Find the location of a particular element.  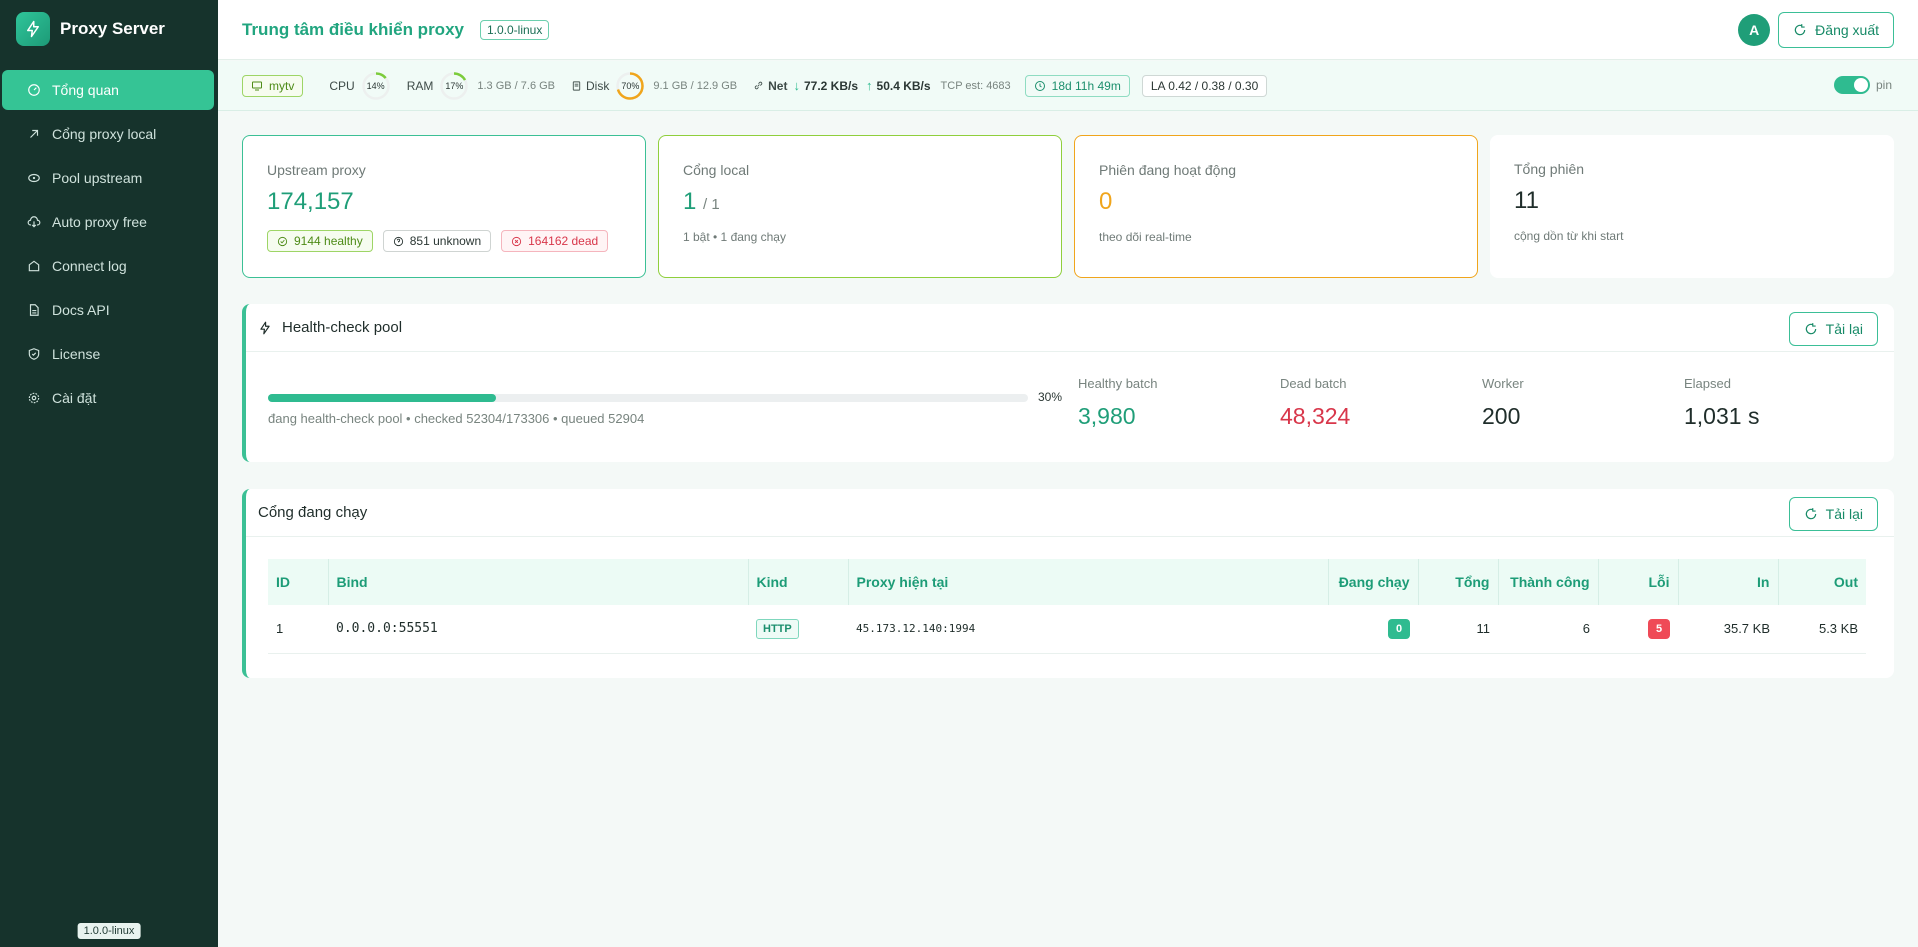

col-out: Out is located at coordinates (1822, 582).